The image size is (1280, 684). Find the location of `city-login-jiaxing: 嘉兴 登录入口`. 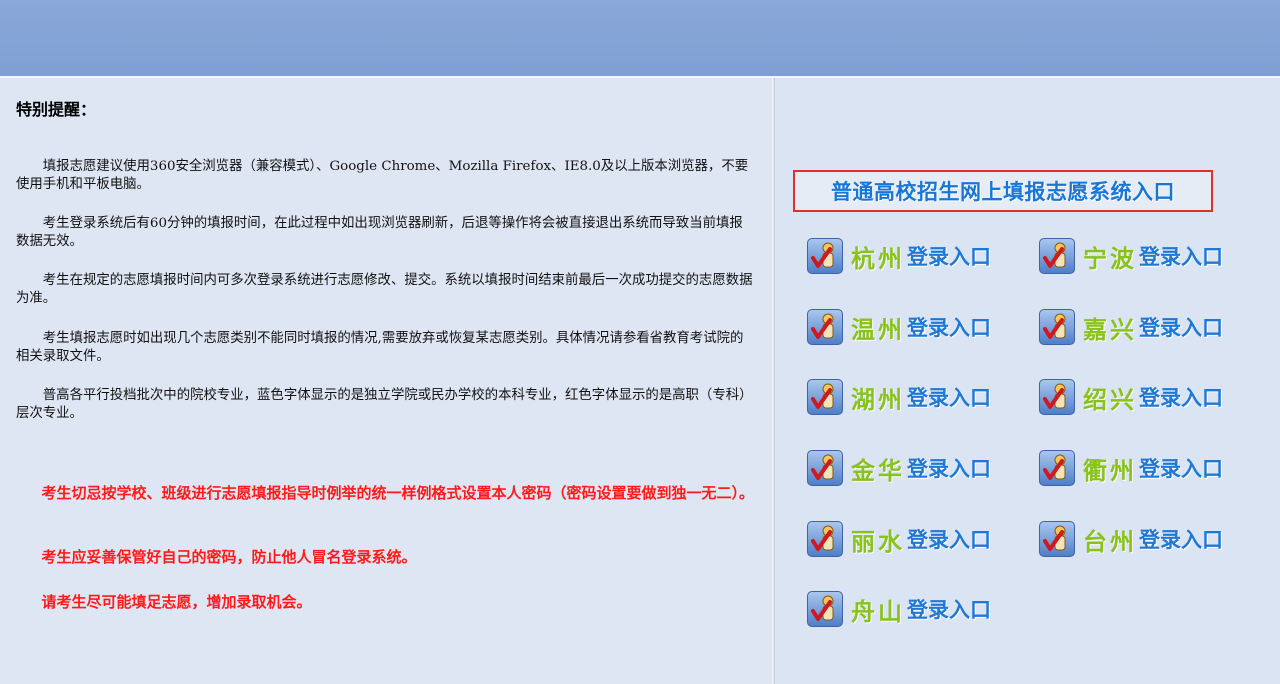

city-login-jiaxing: 嘉兴 登录入口 is located at coordinates (1131, 327).